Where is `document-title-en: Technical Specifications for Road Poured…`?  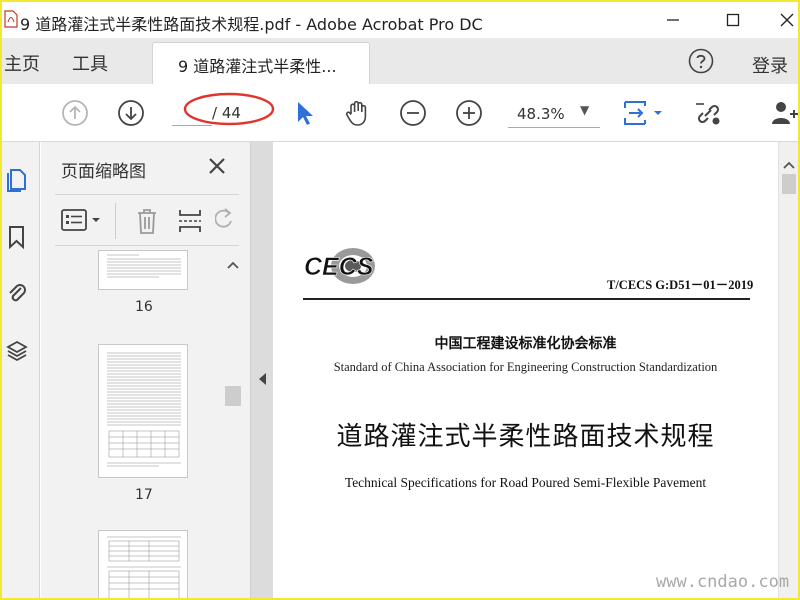
document-title-en: Technical Specifications for Road Poured… is located at coordinates (525, 482).